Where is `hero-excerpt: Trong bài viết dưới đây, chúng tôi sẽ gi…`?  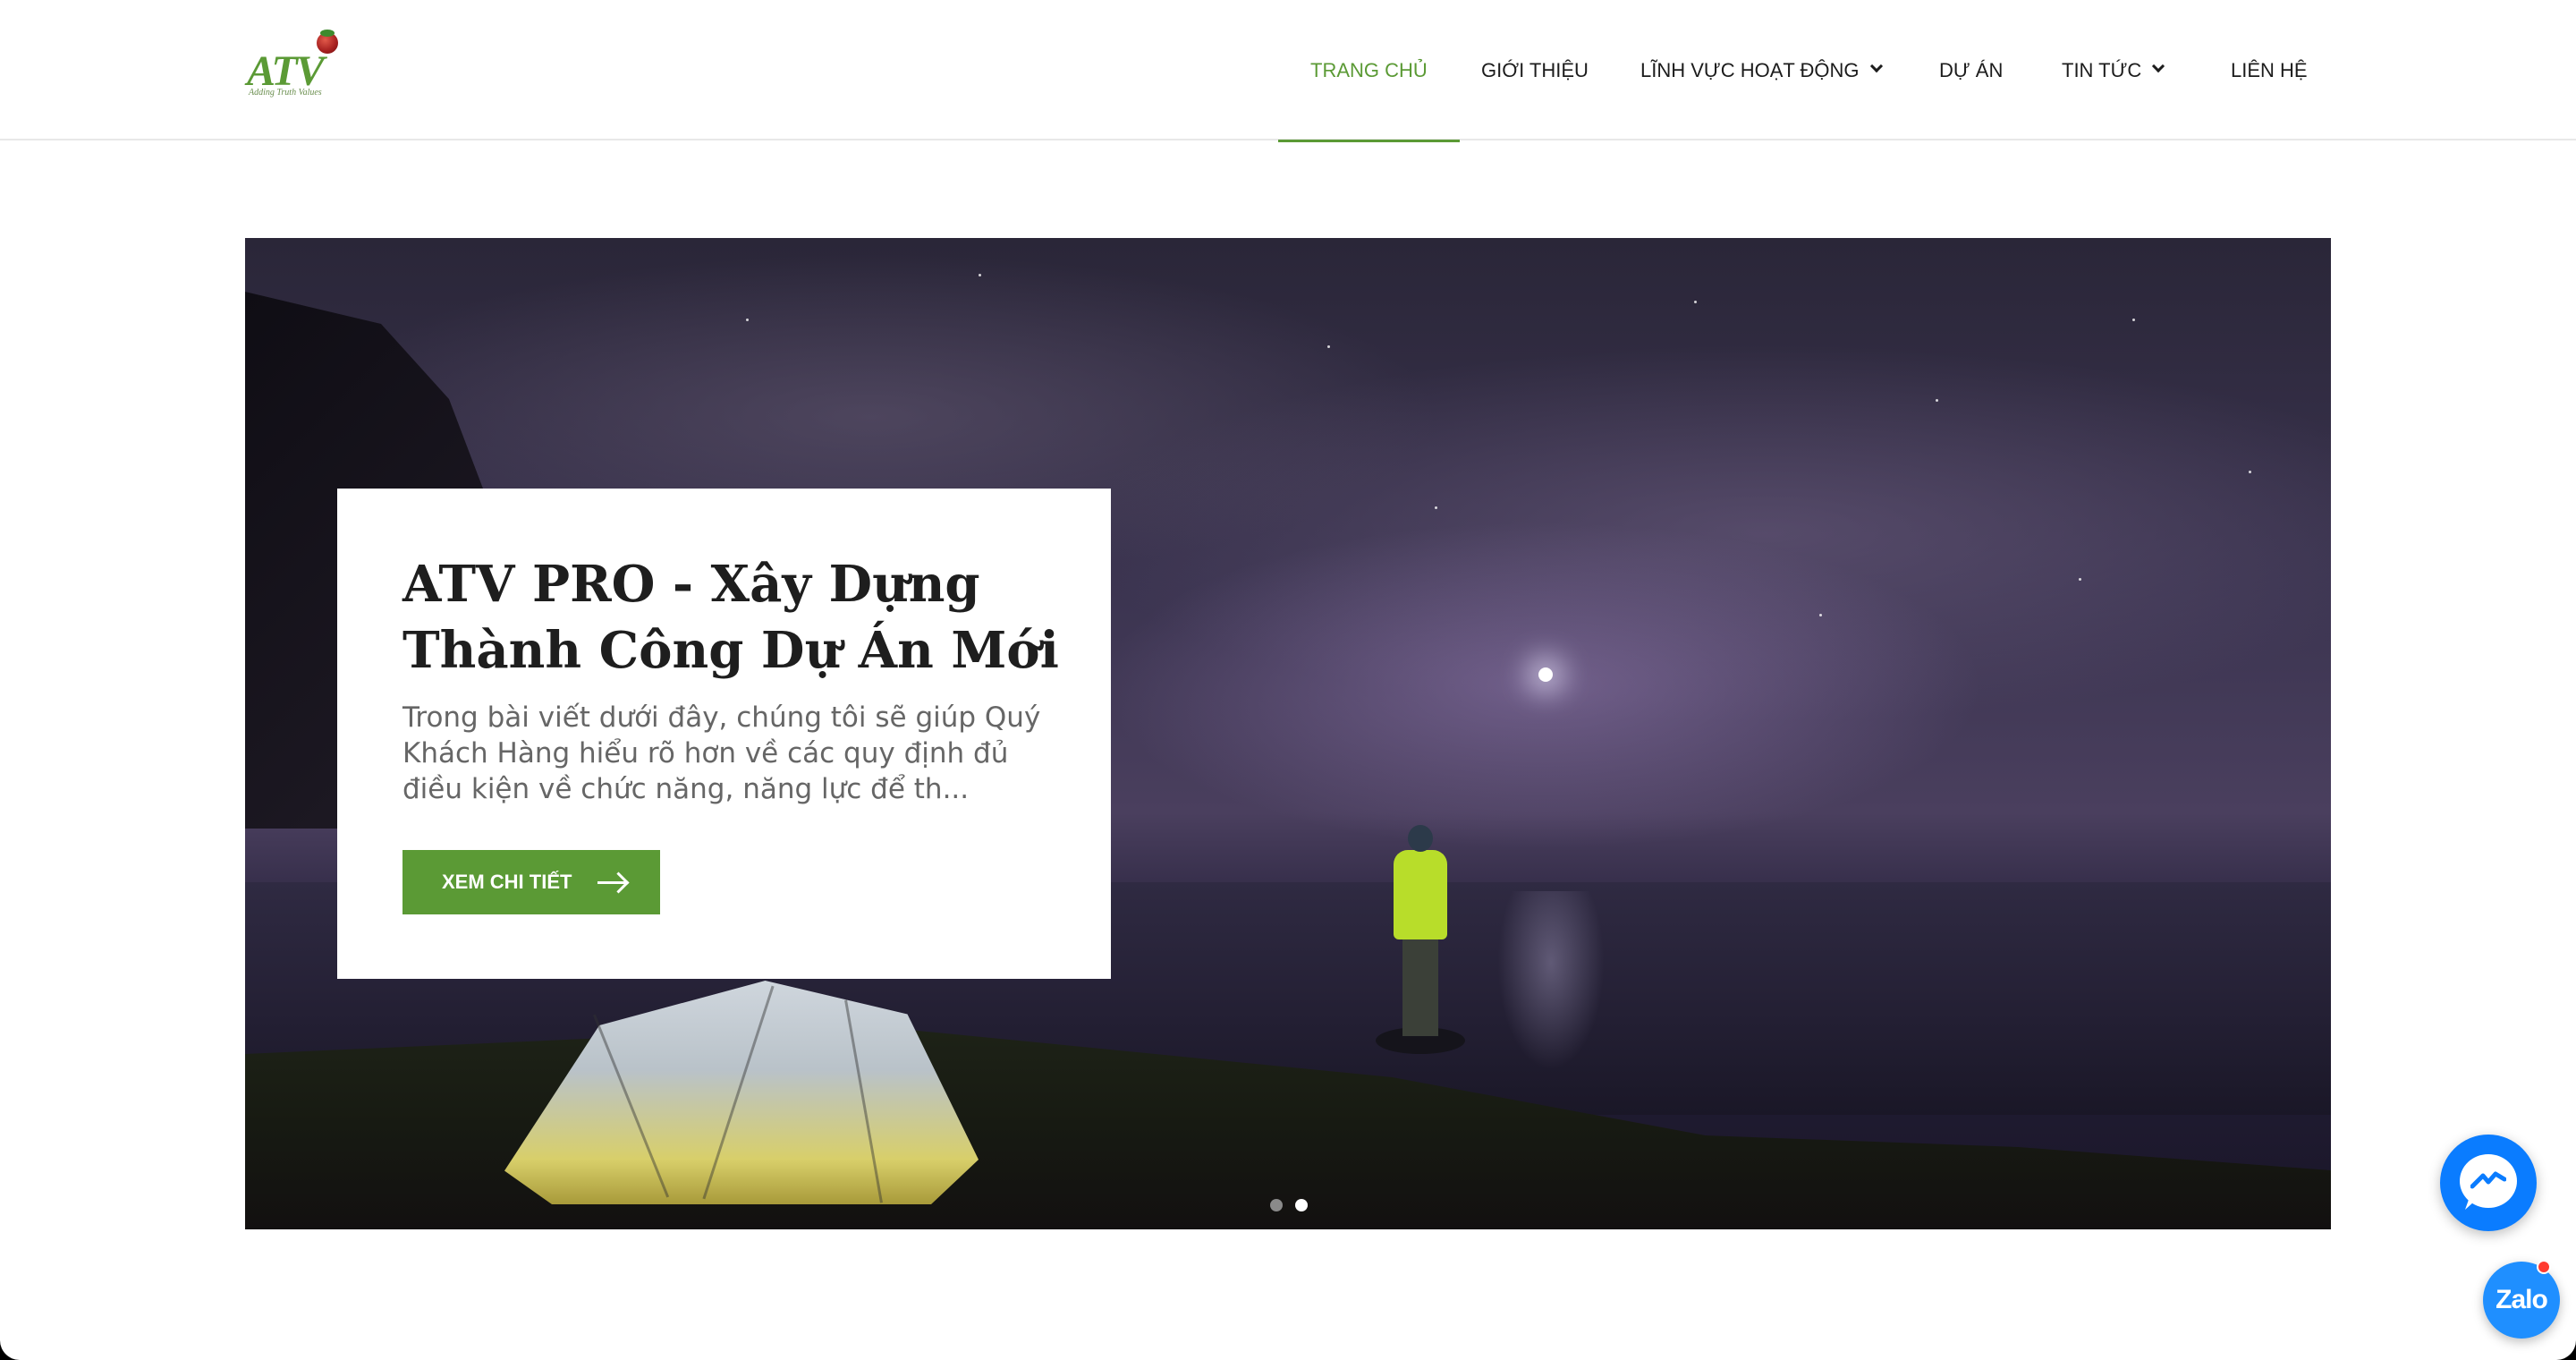 hero-excerpt: Trong bài viết dưới đây, chúng tôi sẽ gi… is located at coordinates (721, 753).